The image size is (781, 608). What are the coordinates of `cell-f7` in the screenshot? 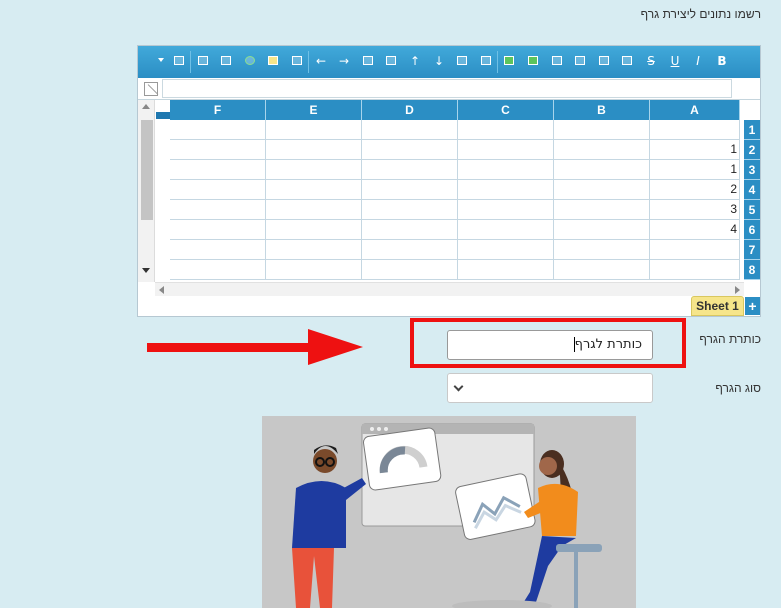 It's located at (218, 250).